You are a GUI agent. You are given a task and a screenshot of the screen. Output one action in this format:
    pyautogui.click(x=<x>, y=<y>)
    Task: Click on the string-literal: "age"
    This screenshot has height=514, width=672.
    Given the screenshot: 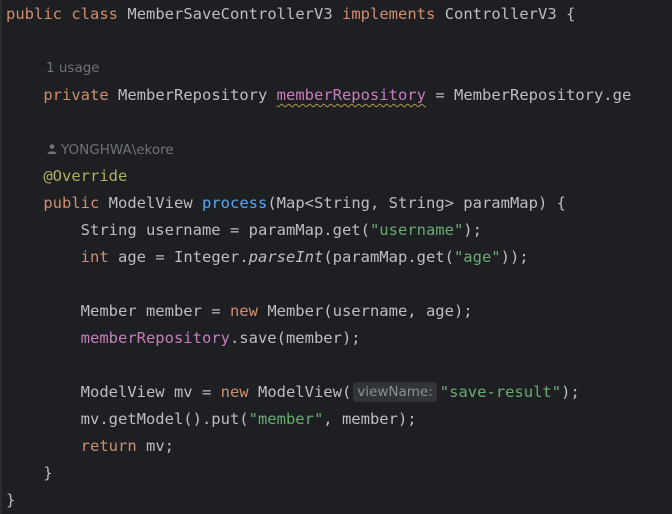 What is the action you would take?
    pyautogui.click(x=477, y=257)
    